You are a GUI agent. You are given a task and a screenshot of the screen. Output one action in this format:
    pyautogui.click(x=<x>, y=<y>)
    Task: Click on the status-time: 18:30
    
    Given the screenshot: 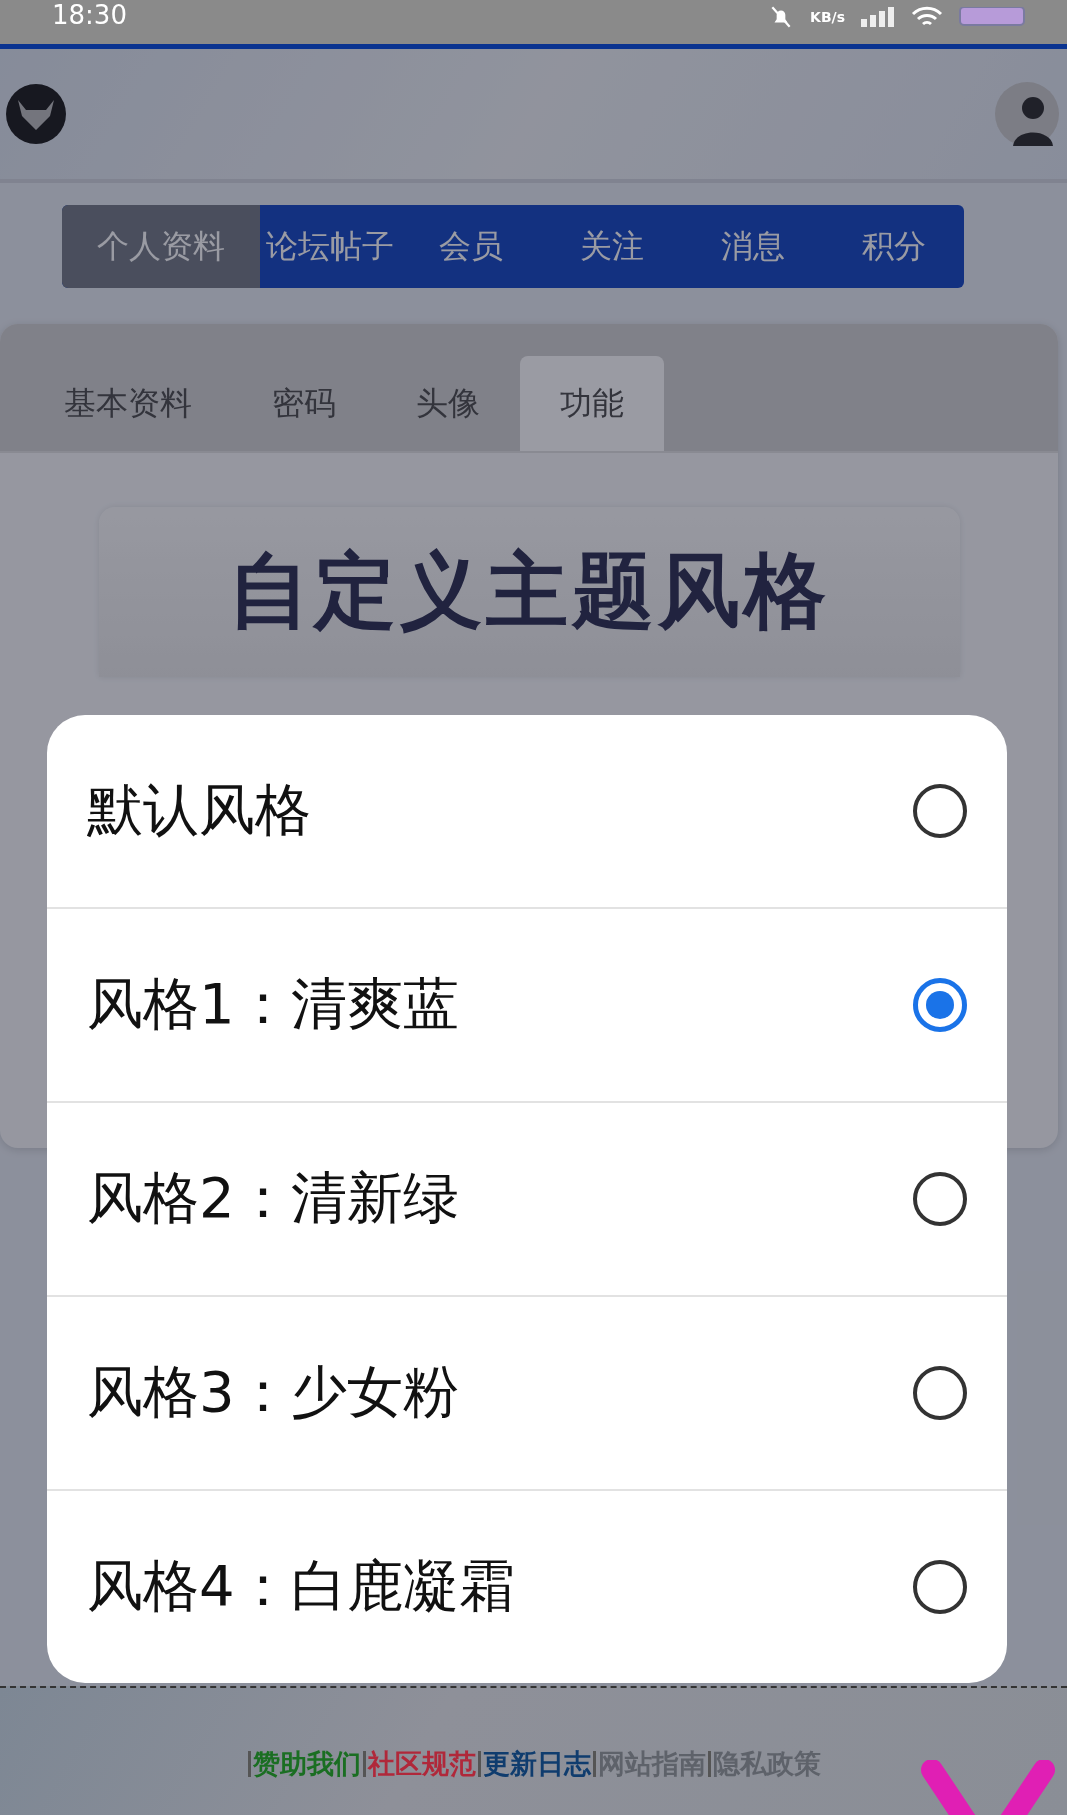 What is the action you would take?
    pyautogui.click(x=89, y=15)
    